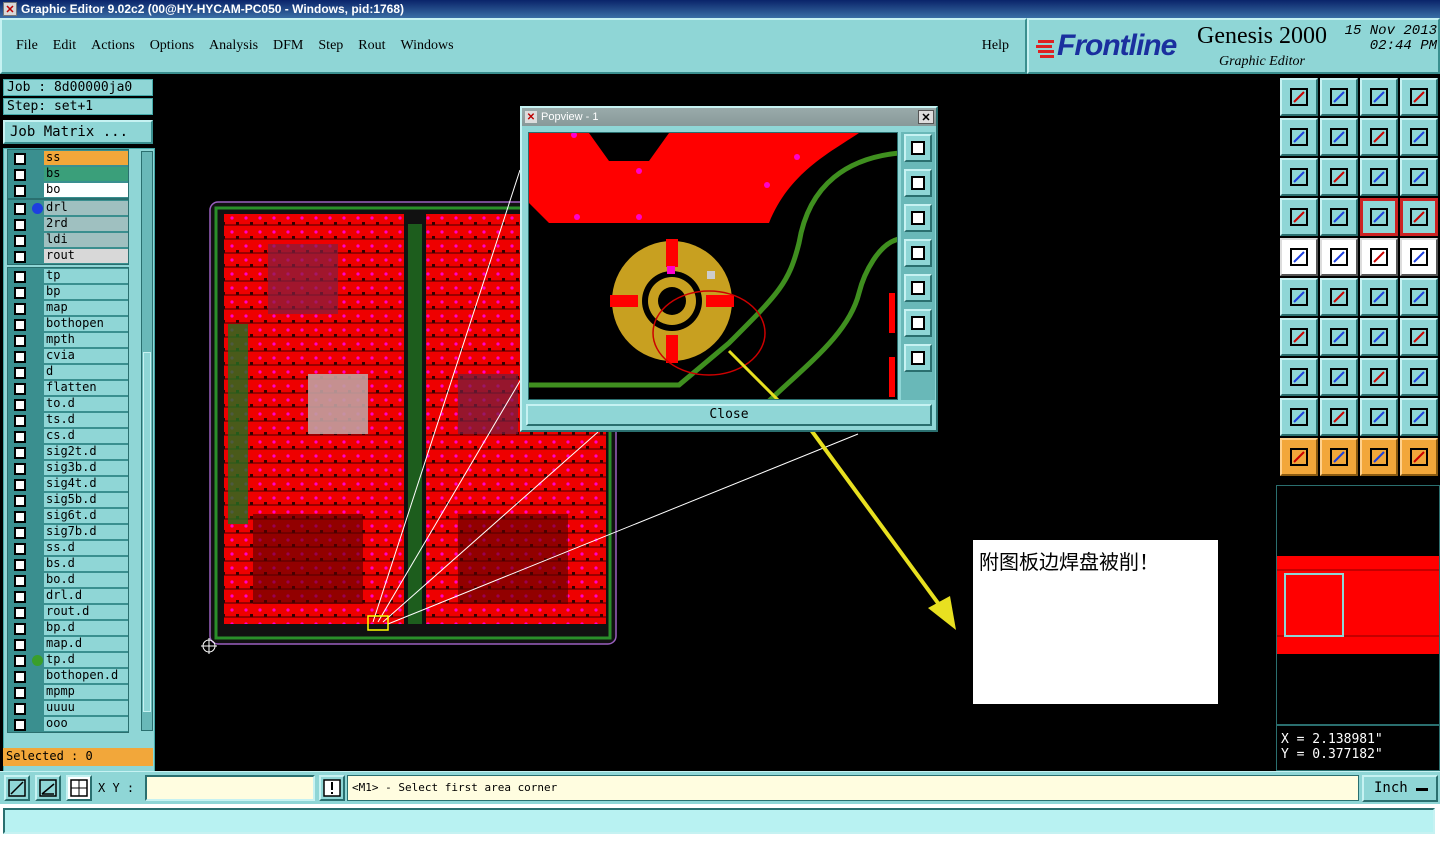  Describe the element at coordinates (68, 660) in the screenshot. I see `layer-row: tp.d` at that location.